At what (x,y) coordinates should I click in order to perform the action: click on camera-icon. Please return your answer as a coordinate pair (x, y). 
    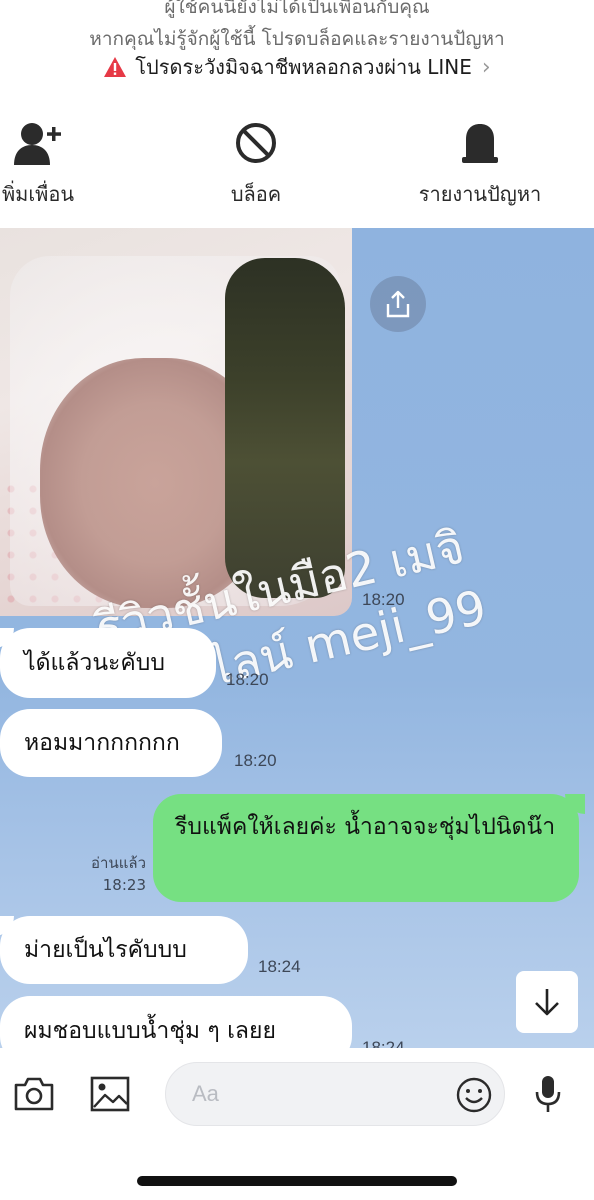
    Looking at the image, I should click on (34, 1094).